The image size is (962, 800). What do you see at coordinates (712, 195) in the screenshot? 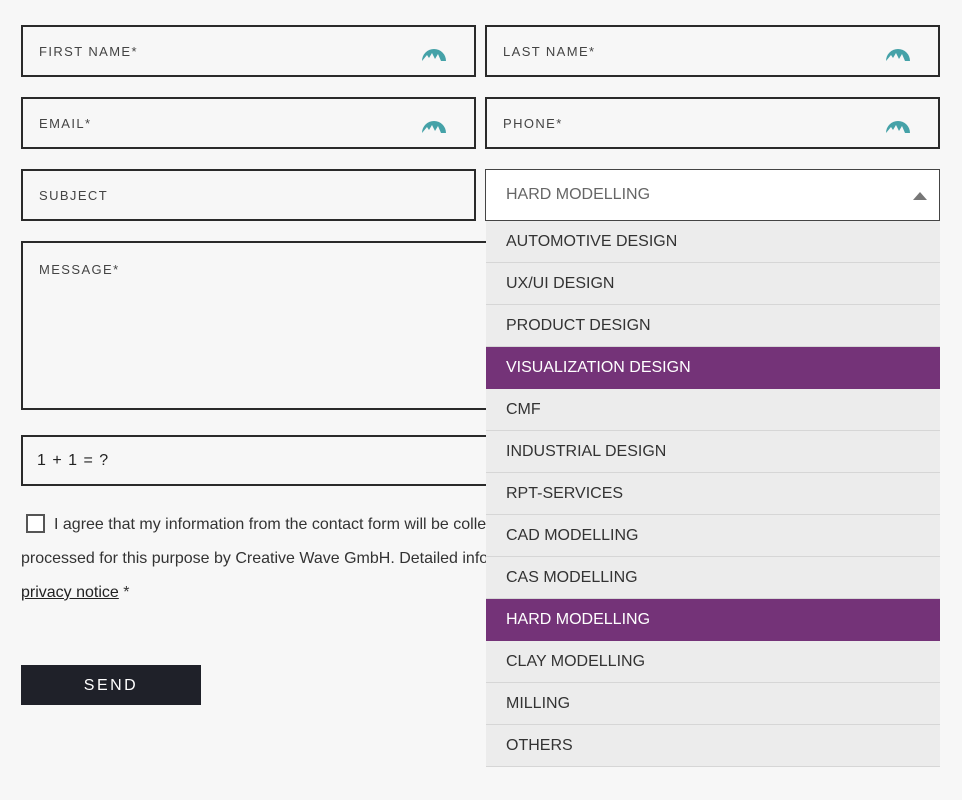
I see `topic-select: HARD MODELLING` at bounding box center [712, 195].